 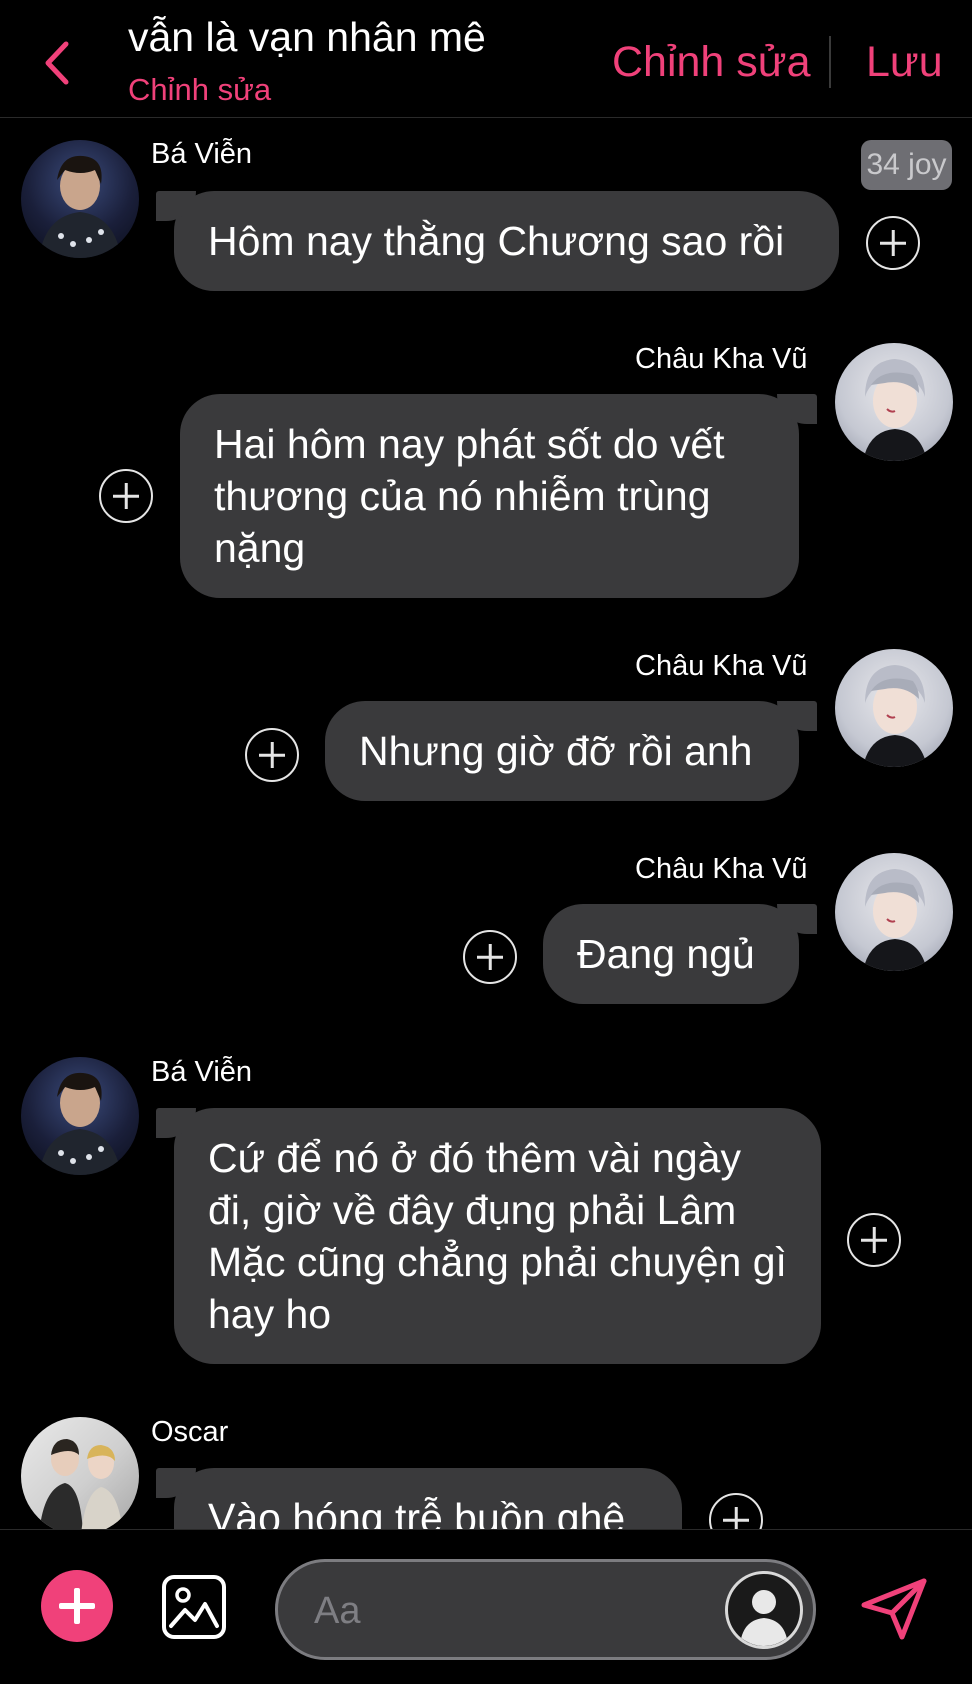 What do you see at coordinates (417, 1512) in the screenshot?
I see `message-text: Vào hóng trễ buồn ghê` at bounding box center [417, 1512].